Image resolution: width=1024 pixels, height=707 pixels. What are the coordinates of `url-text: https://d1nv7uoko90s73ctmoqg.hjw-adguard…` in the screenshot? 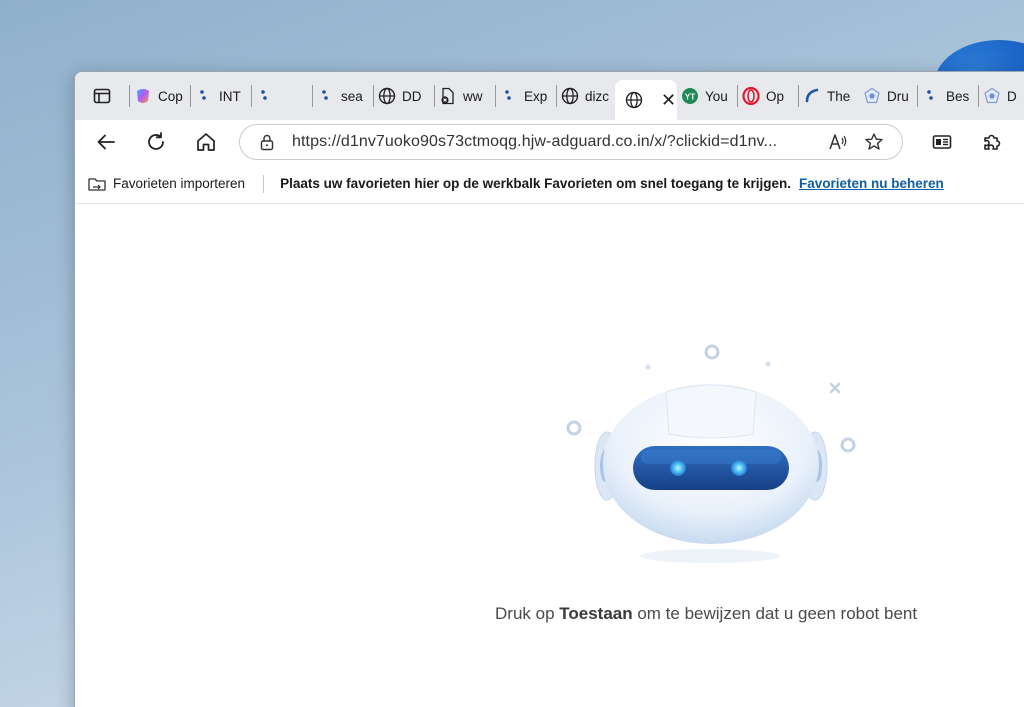 It's located at (556, 142).